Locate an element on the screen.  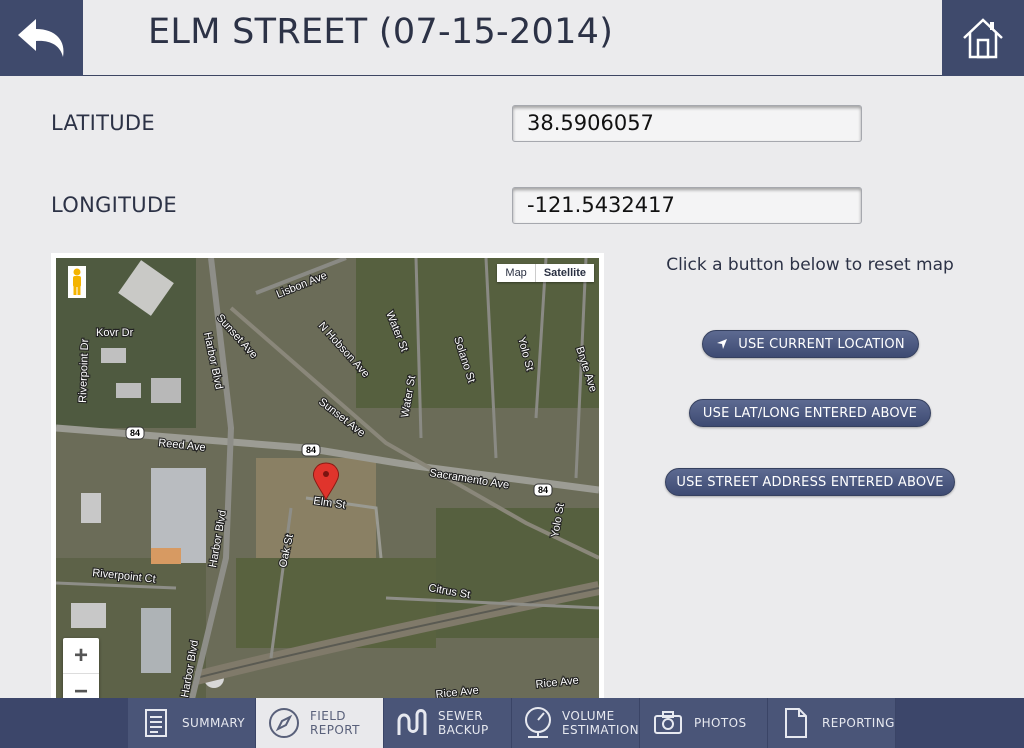
use-lat-long-button: USE LAT/LONG ENTERED ABOVE is located at coordinates (810, 413).